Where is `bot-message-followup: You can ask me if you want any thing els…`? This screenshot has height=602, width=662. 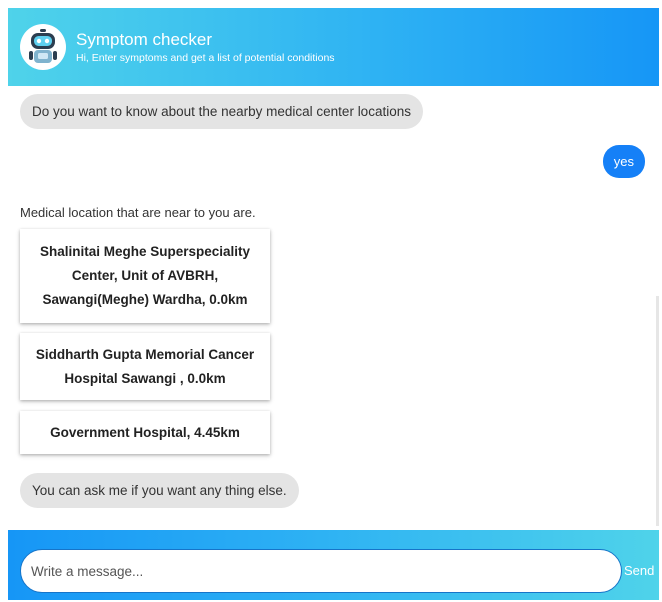
bot-message-followup: You can ask me if you want any thing els… is located at coordinates (159, 490).